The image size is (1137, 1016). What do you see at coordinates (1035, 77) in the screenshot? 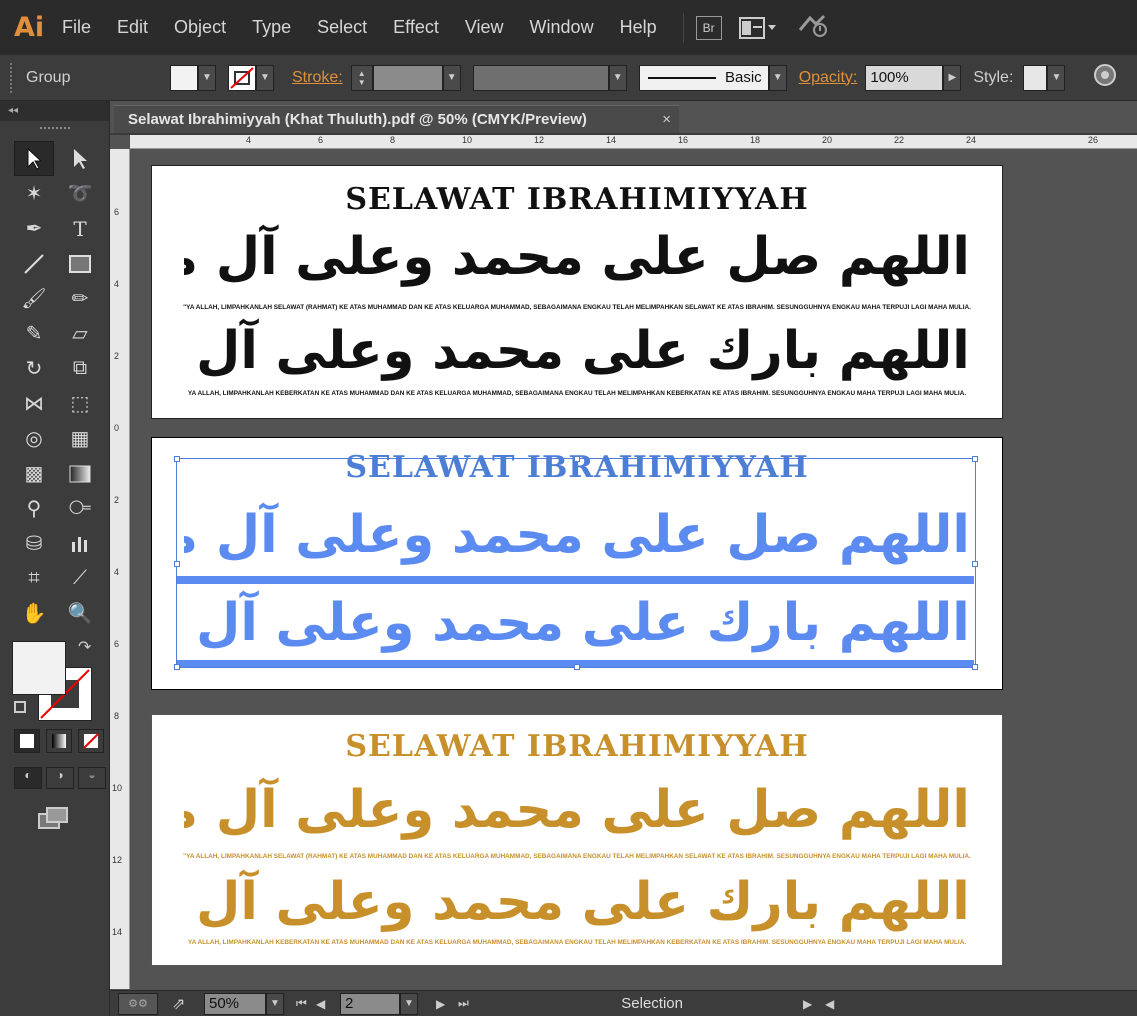
I see `graphic-style-swatch` at bounding box center [1035, 77].